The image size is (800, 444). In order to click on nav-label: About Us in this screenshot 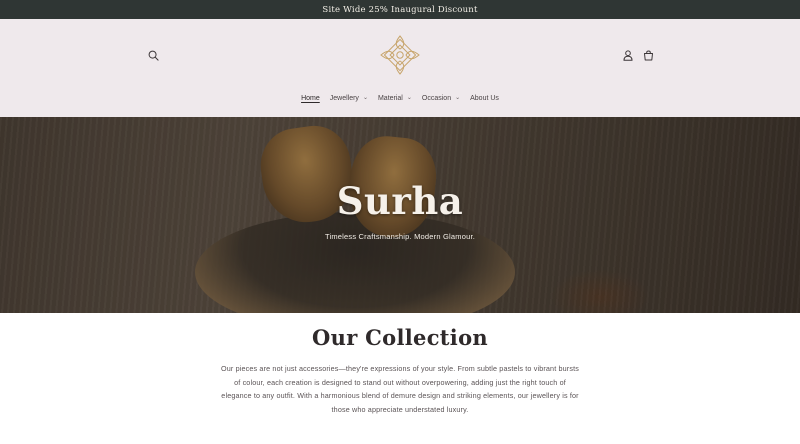, I will do `click(484, 98)`.